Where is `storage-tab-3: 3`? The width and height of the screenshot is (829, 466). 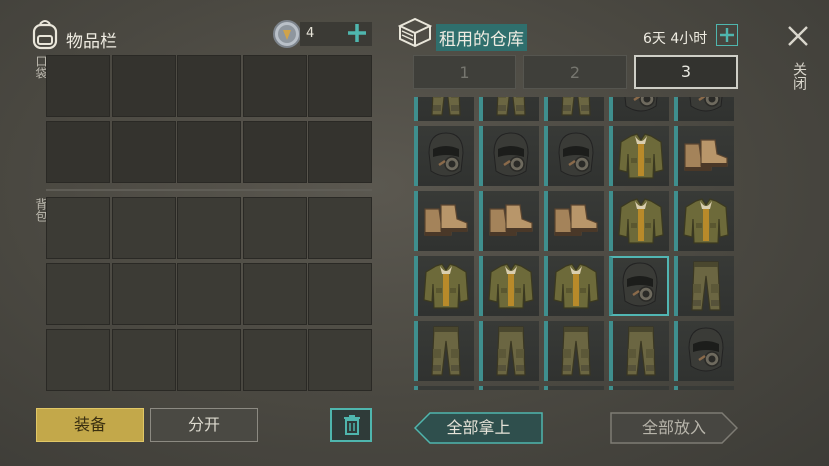 storage-tab-3: 3 is located at coordinates (686, 72).